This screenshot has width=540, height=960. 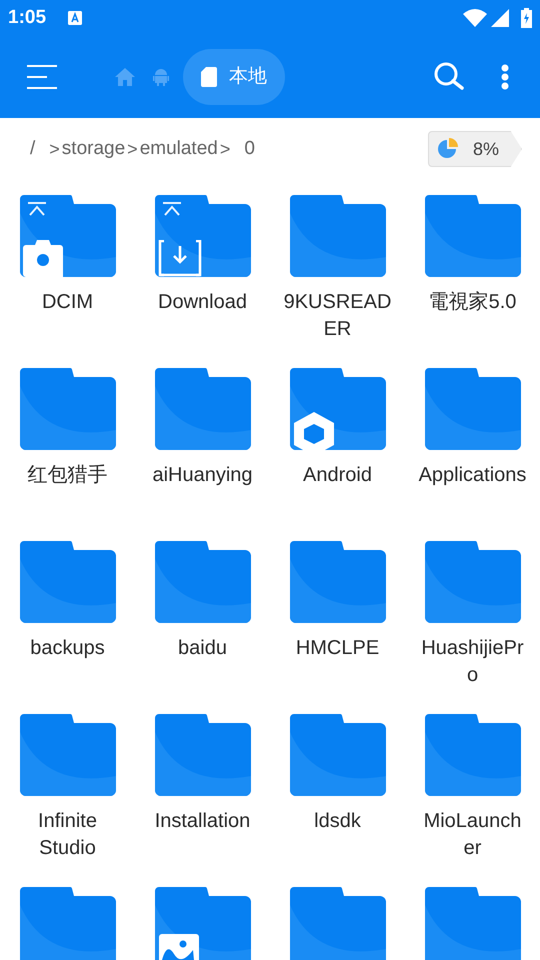 What do you see at coordinates (202, 475) in the screenshot?
I see `folder-name: aiHuanying` at bounding box center [202, 475].